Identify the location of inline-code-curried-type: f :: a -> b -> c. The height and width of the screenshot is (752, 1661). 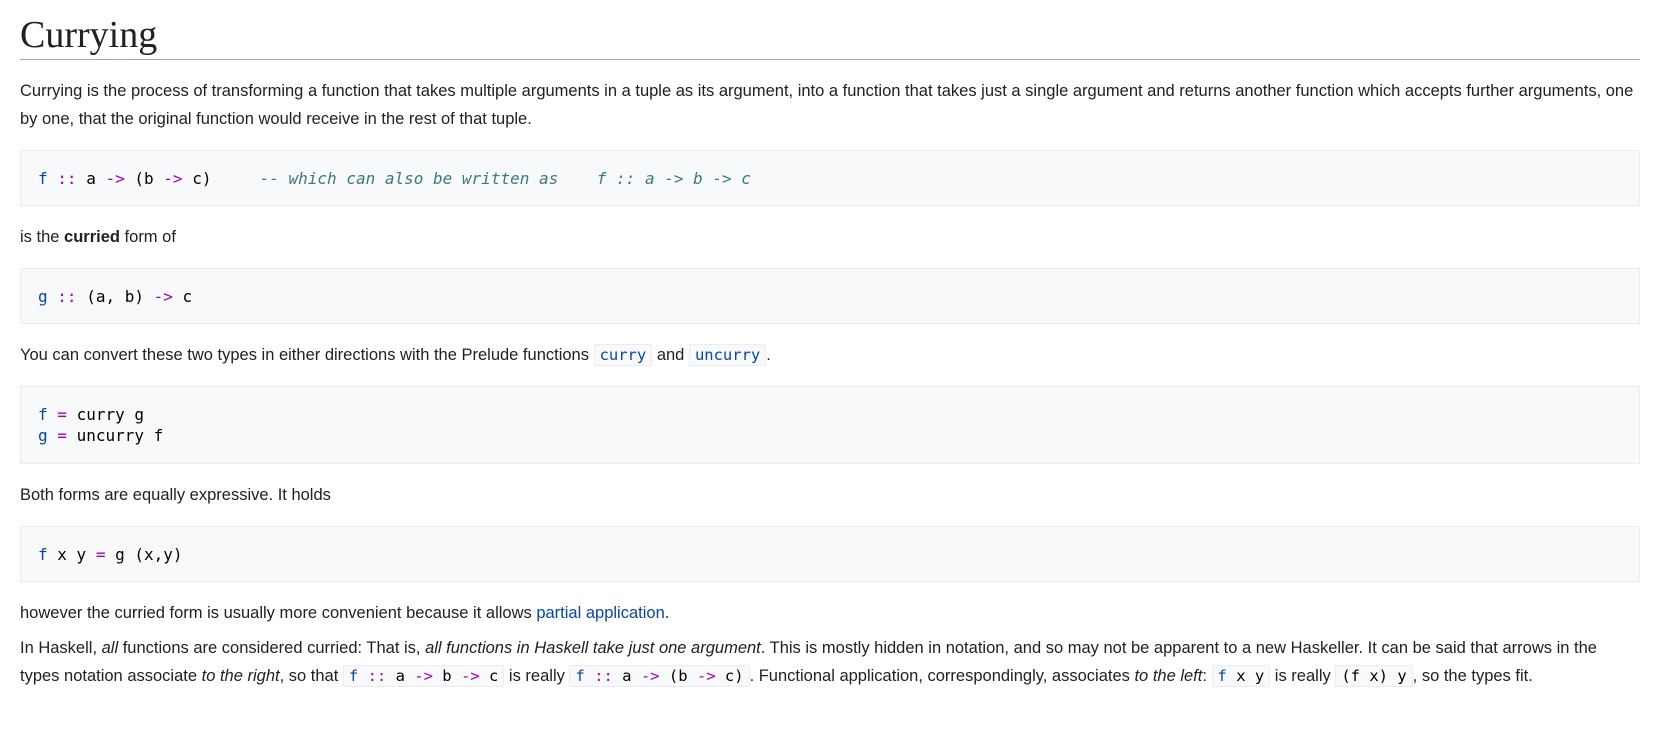
(423, 676).